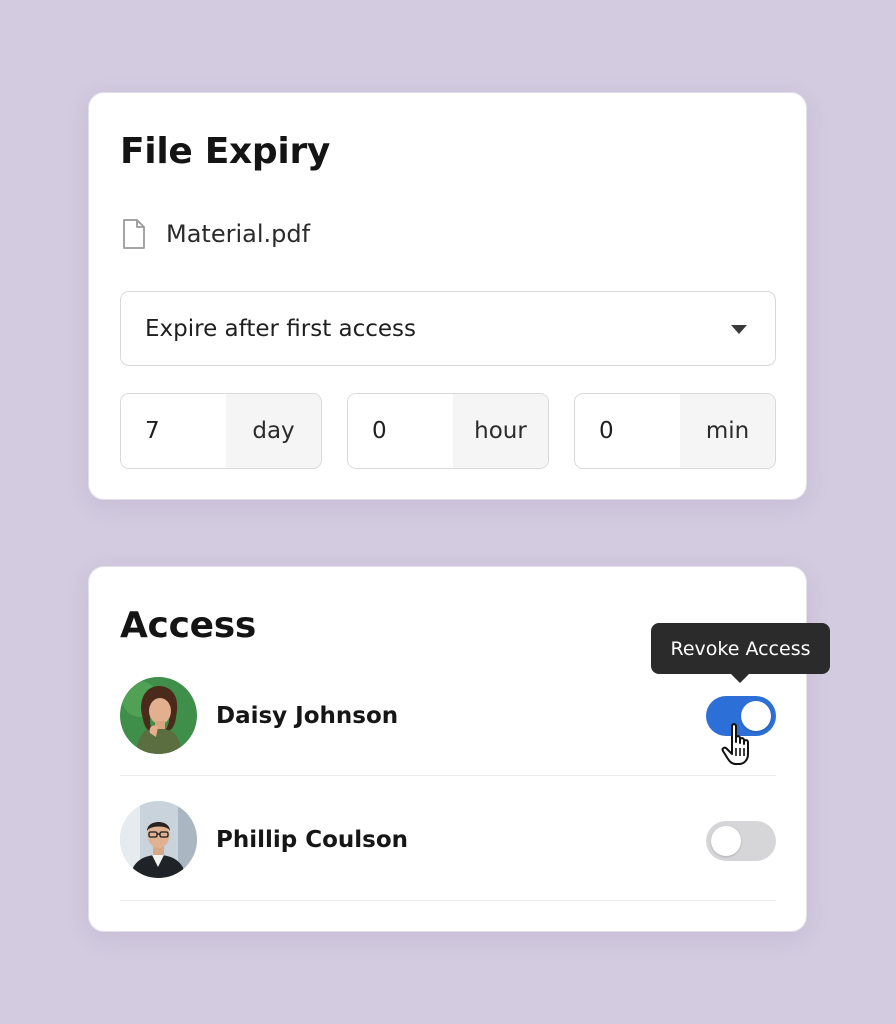 The height and width of the screenshot is (1024, 896). What do you see at coordinates (225, 151) in the screenshot?
I see `file-expiry-title: File Expiry` at bounding box center [225, 151].